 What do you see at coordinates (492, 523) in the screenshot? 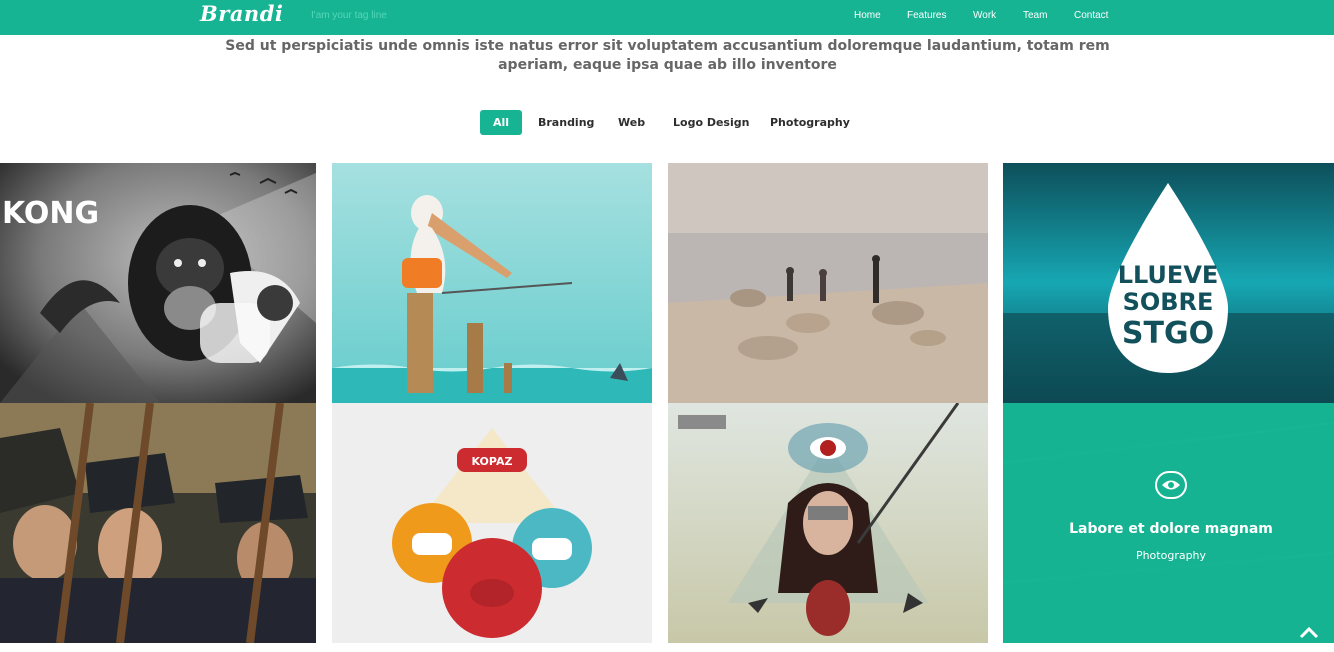
I see `portfolio-item-kopaz: KOPAZ` at bounding box center [492, 523].